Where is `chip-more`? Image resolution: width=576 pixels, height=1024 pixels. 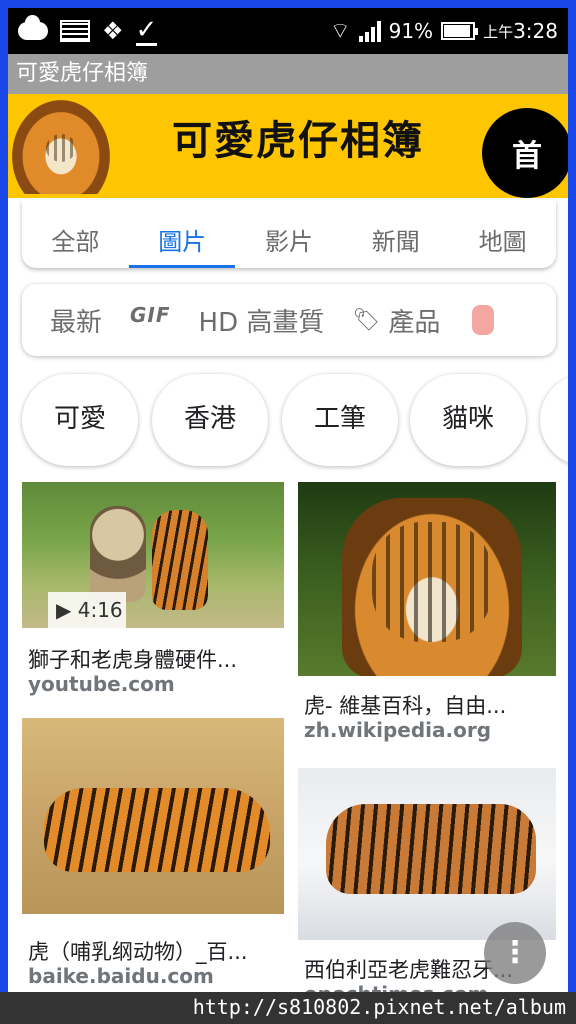 chip-more is located at coordinates (554, 420).